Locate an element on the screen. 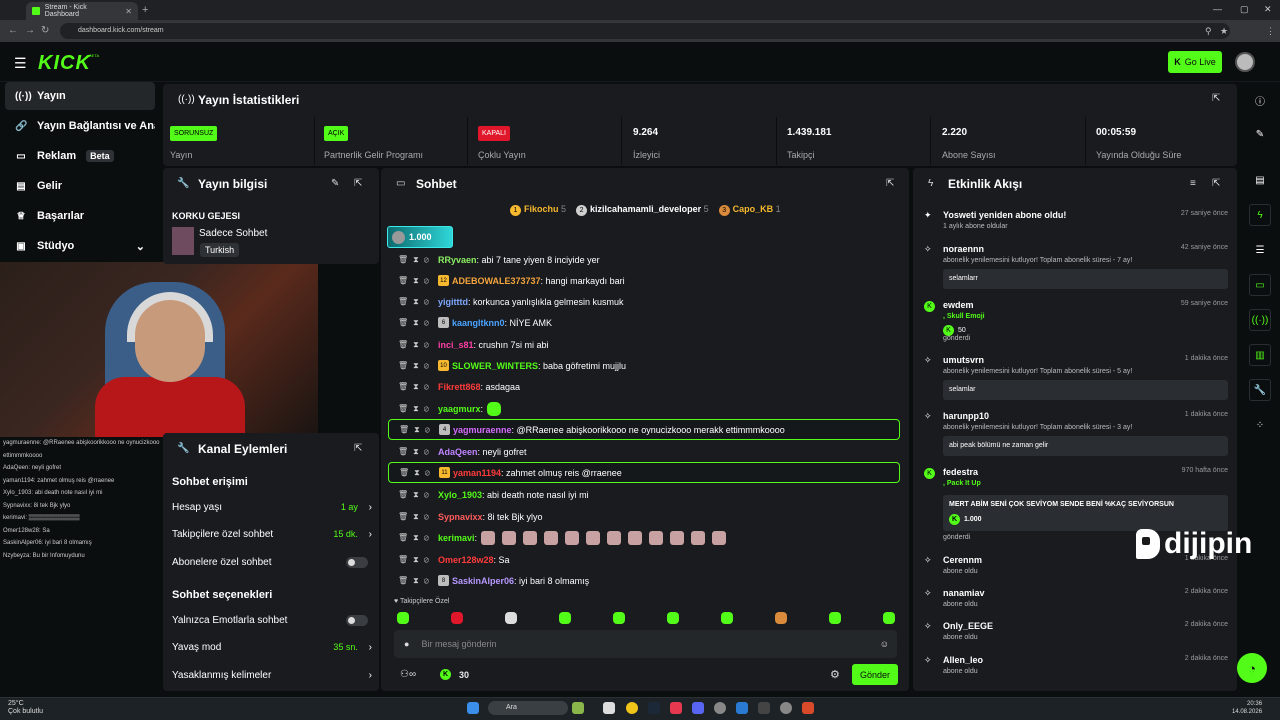 This screenshot has width=1280, height=720. chat-username: SaskinAlper06 is located at coordinates (483, 581).